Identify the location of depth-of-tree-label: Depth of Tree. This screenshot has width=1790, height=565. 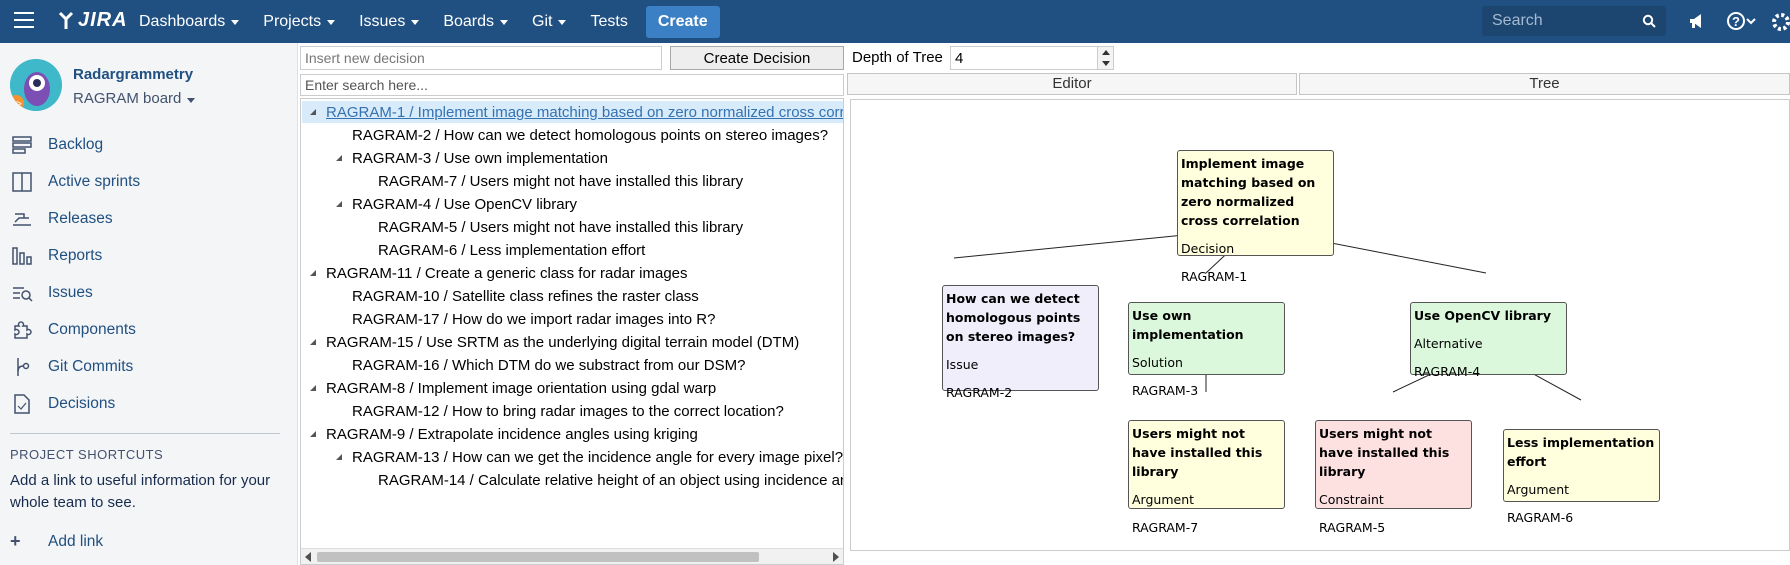
(897, 57).